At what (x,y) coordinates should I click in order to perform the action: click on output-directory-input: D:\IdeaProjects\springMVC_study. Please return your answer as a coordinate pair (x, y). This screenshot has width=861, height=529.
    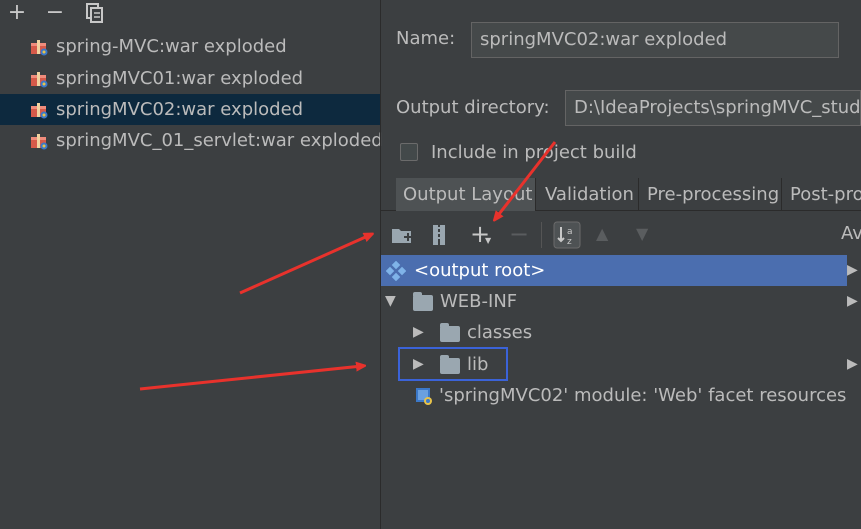
    Looking at the image, I should click on (713, 108).